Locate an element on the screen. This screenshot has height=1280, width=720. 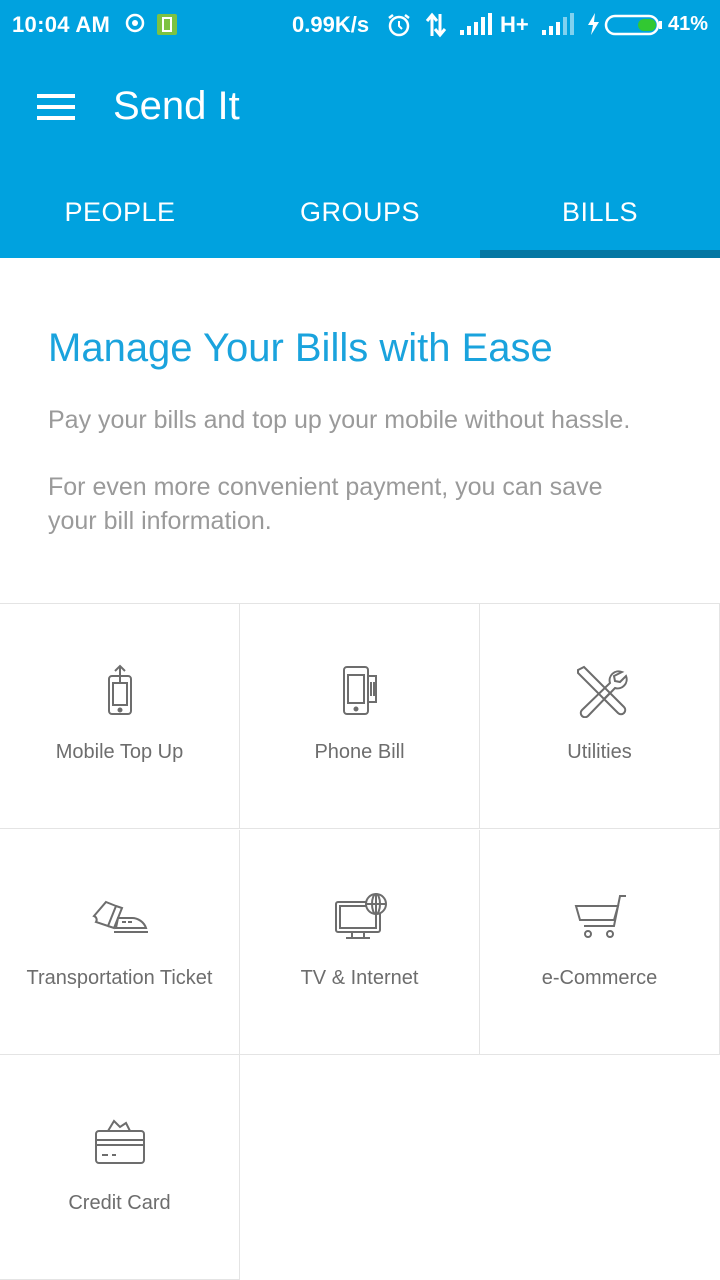
bill-label: Phone Bill is located at coordinates (359, 752).